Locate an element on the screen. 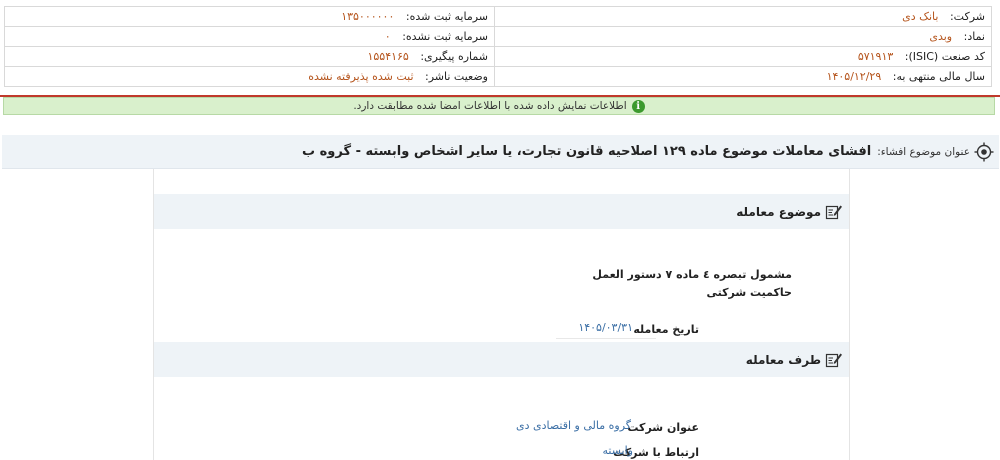 This screenshot has height=460, width=1000. company-label: شرکت: is located at coordinates (967, 16).